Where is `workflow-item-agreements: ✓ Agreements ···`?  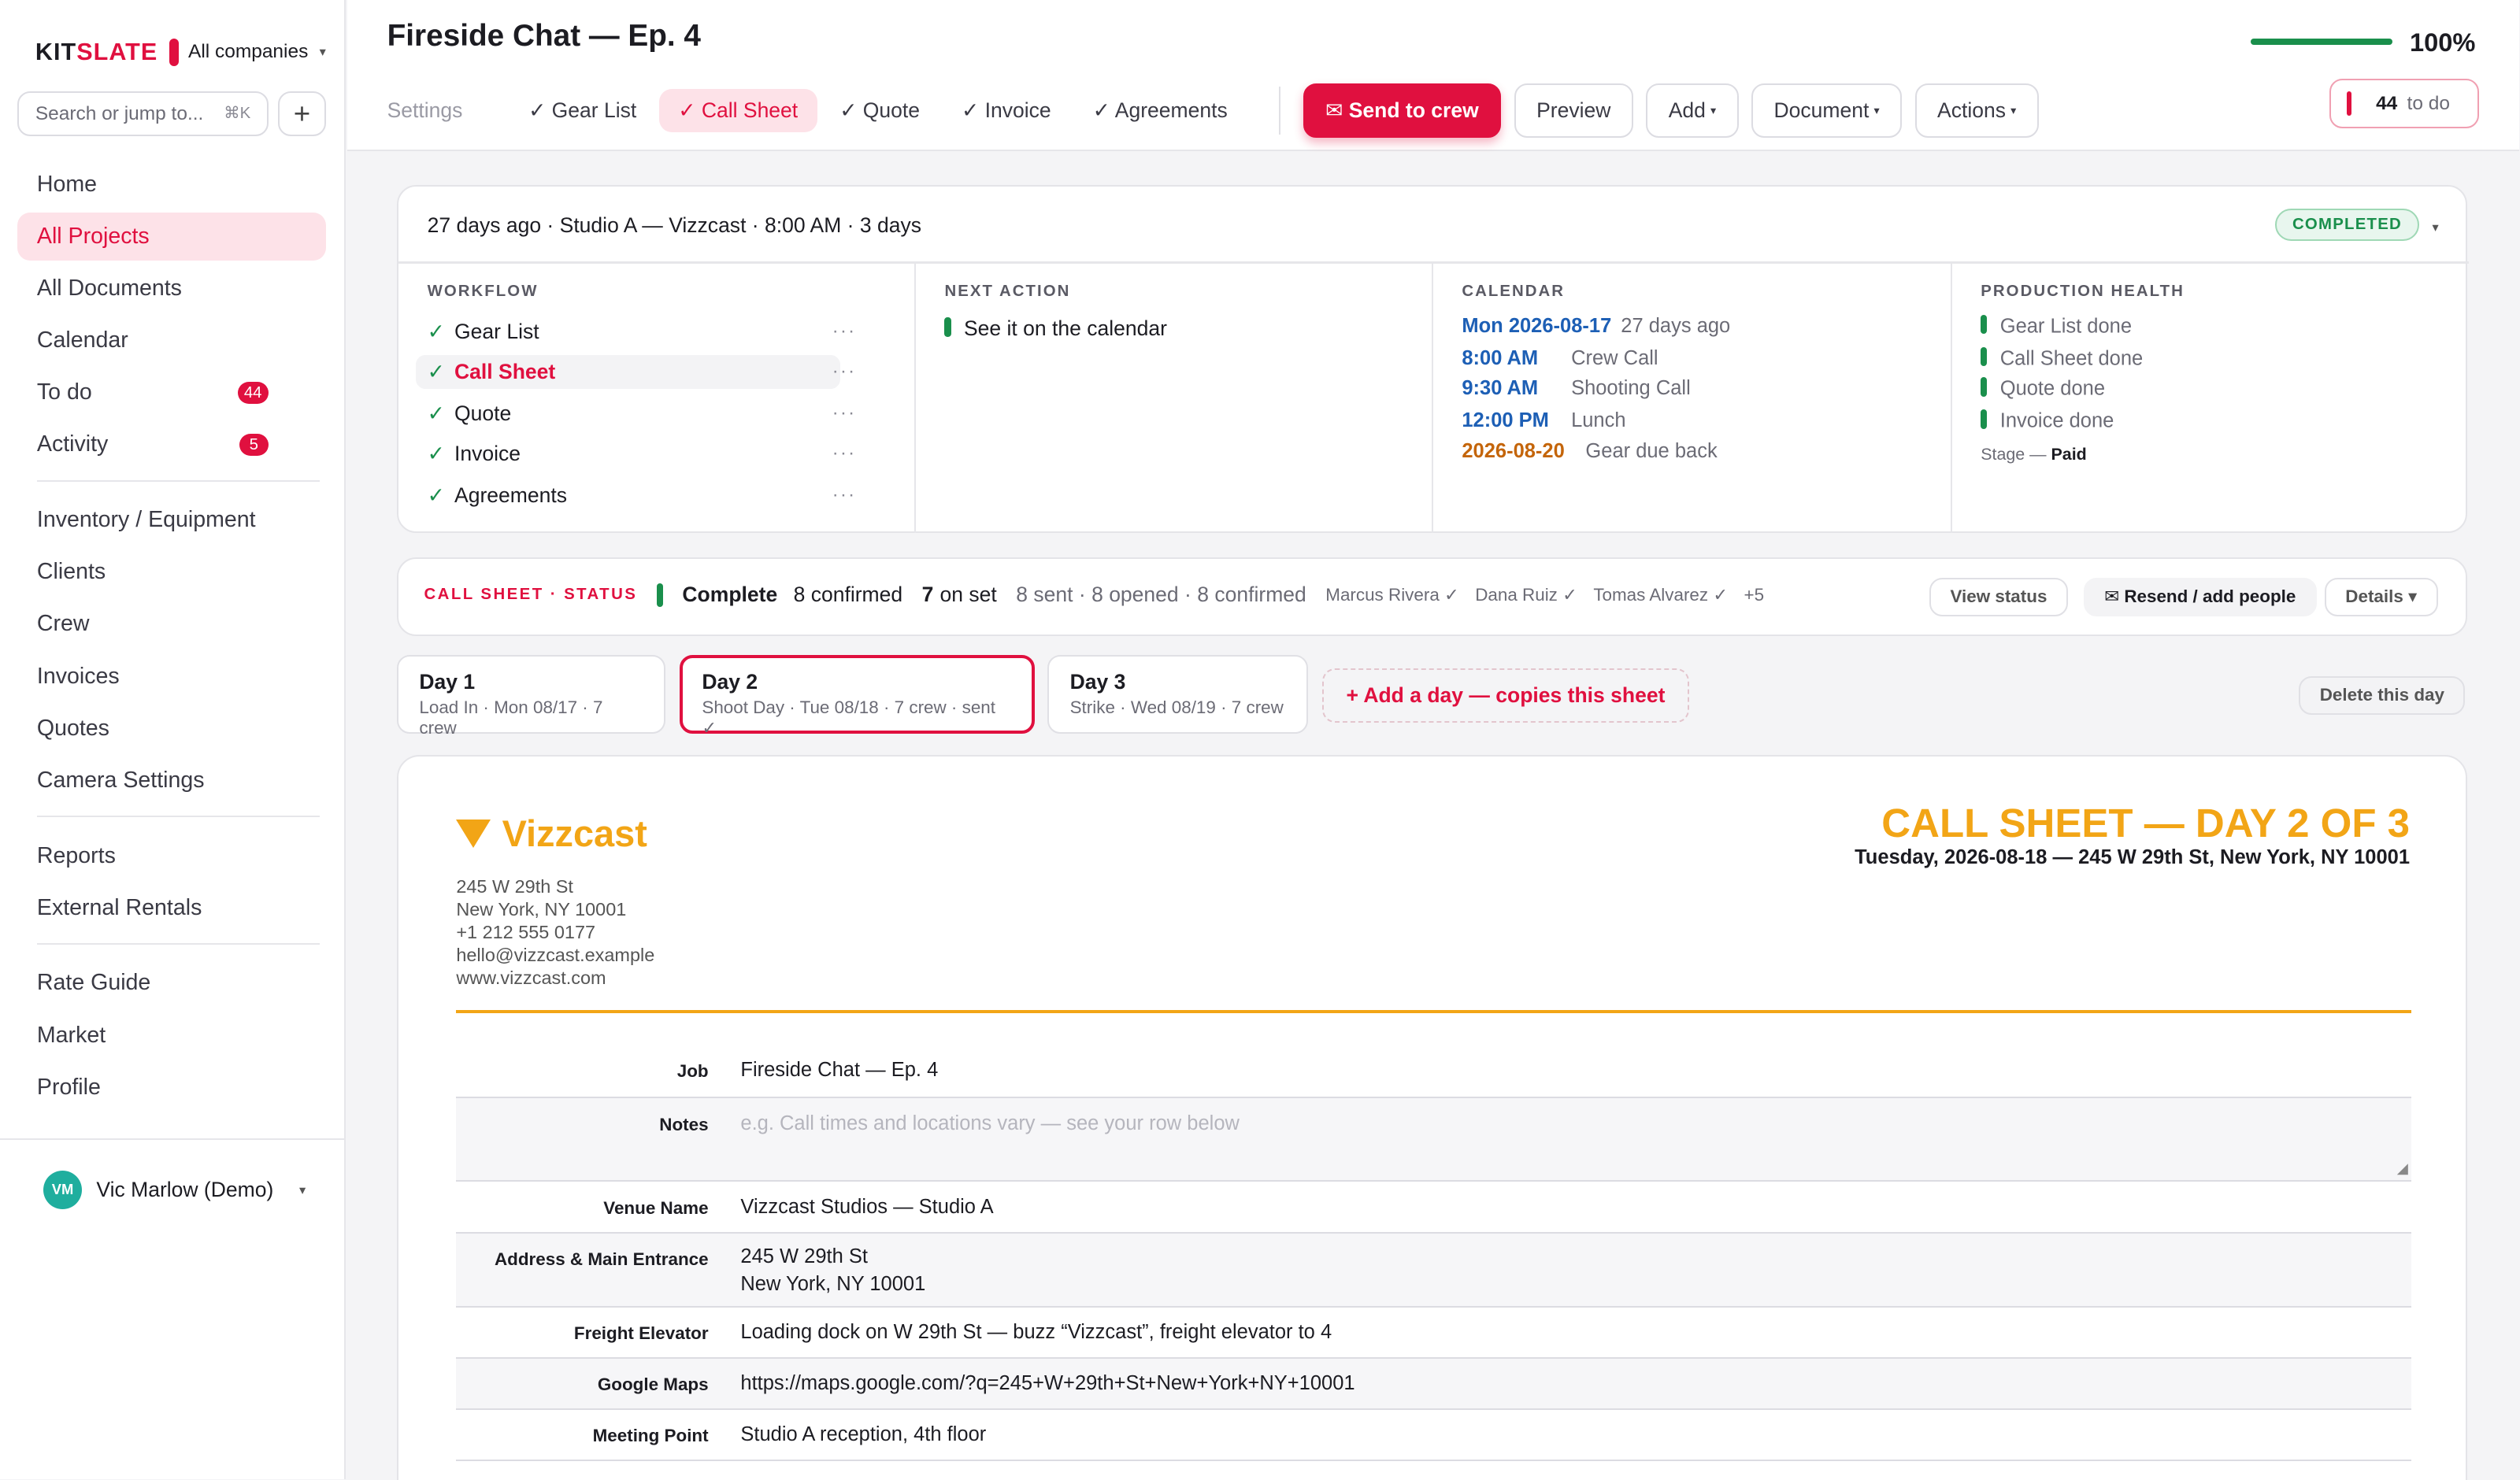 workflow-item-agreements: ✓ Agreements ··· is located at coordinates (635, 495).